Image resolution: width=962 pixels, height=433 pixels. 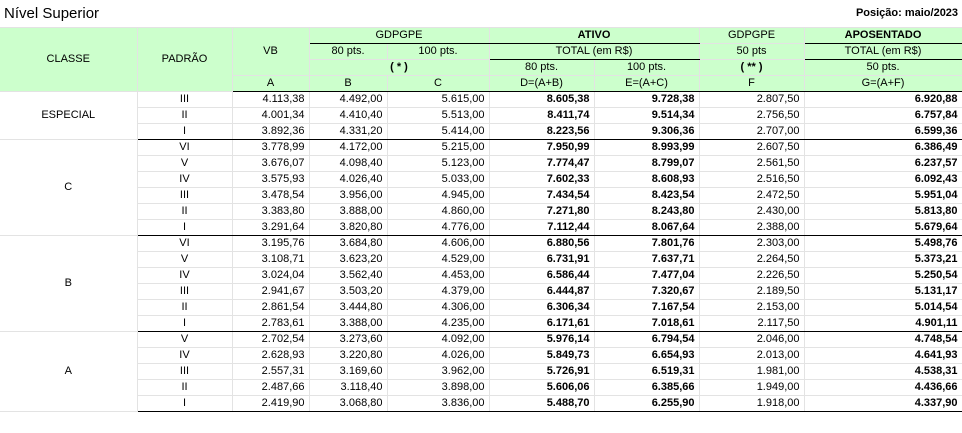 What do you see at coordinates (647, 403) in the screenshot?
I see `total-ativo-100-cell: 6.255,90` at bounding box center [647, 403].